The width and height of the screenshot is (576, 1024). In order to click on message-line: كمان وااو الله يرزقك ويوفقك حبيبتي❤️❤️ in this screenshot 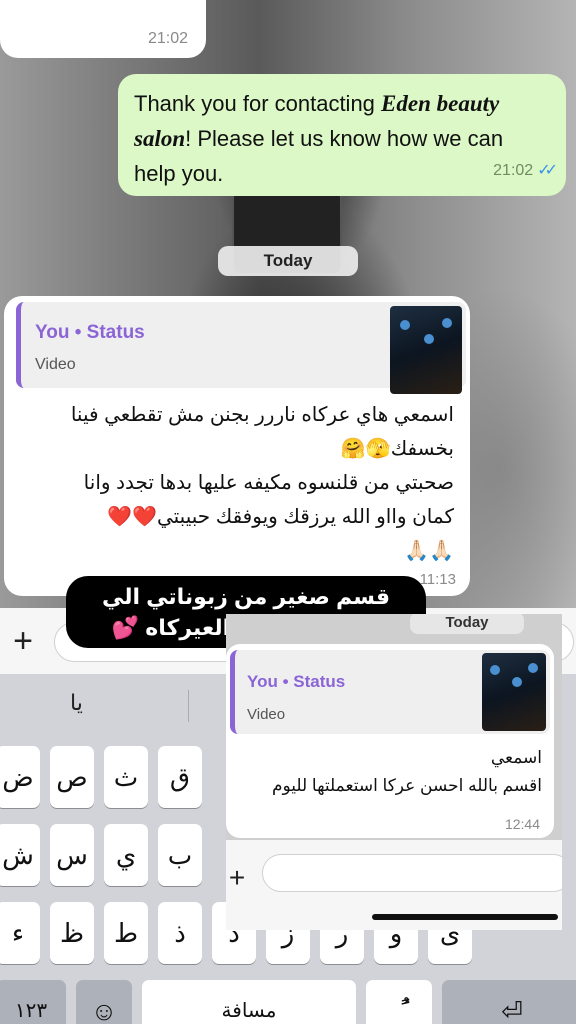, I will do `click(280, 517)`.